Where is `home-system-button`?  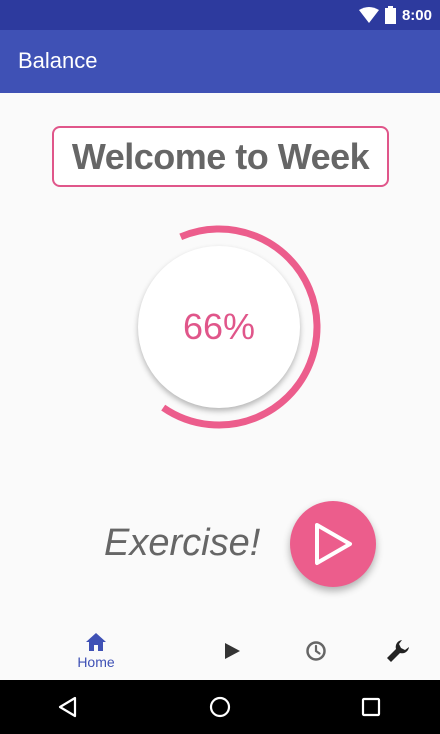
home-system-button is located at coordinates (220, 707).